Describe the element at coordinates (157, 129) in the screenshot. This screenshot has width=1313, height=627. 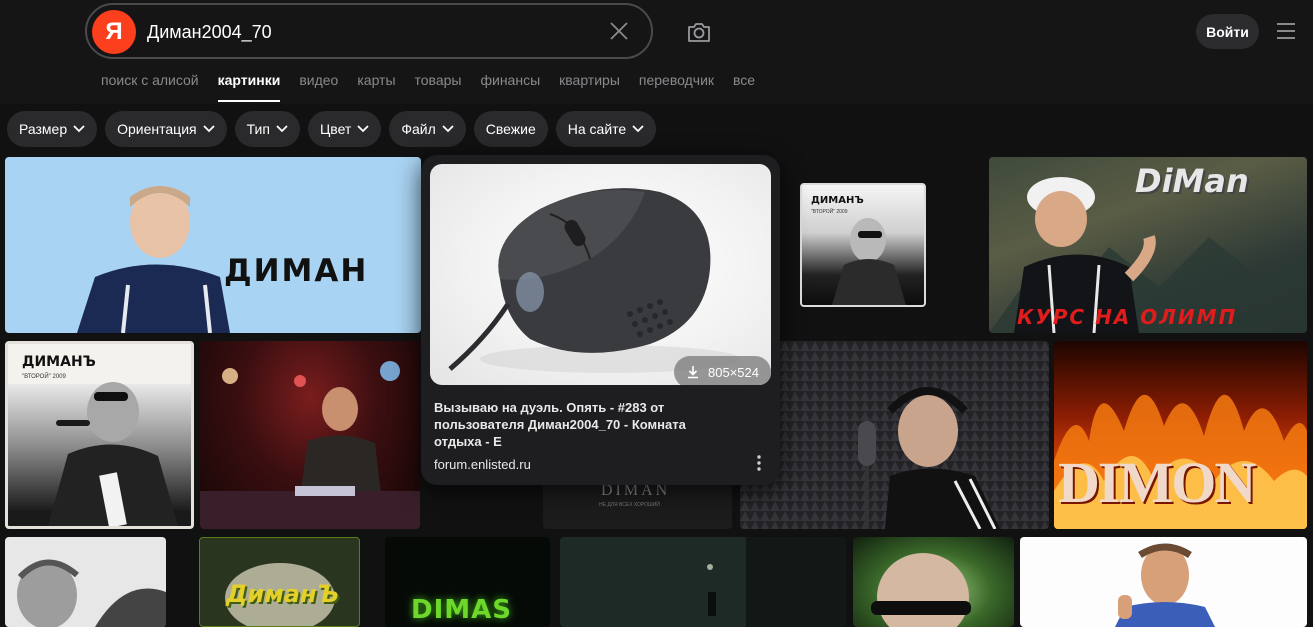
I see `filter-label: Ориентация` at that location.